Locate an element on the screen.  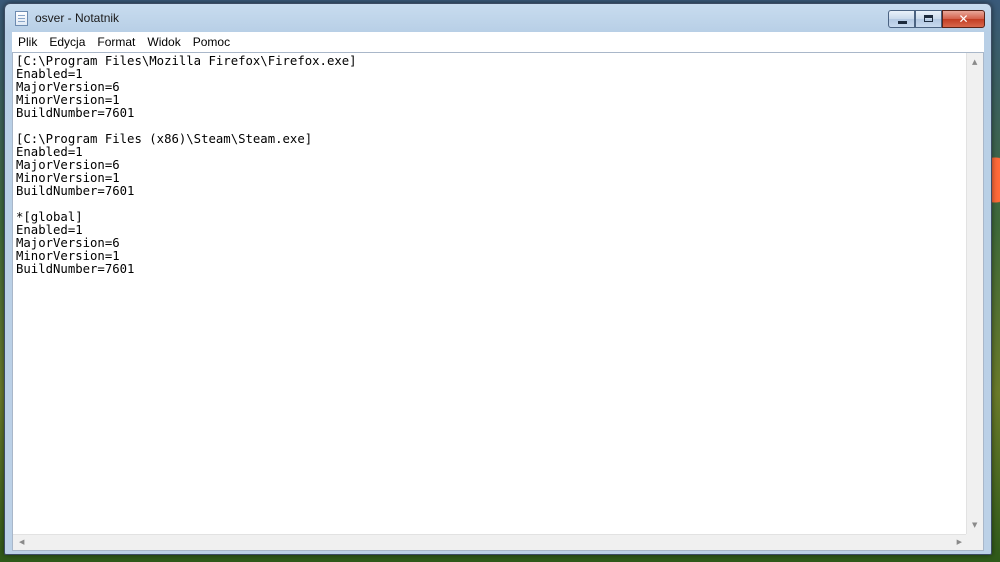
vertical-scrollbar: ▲ ▼ is located at coordinates (974, 294).